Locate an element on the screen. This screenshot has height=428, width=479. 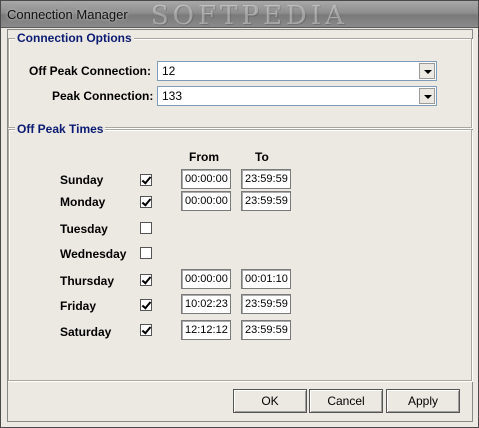
off-peak-times-label: Off Peak Times is located at coordinates (60, 129).